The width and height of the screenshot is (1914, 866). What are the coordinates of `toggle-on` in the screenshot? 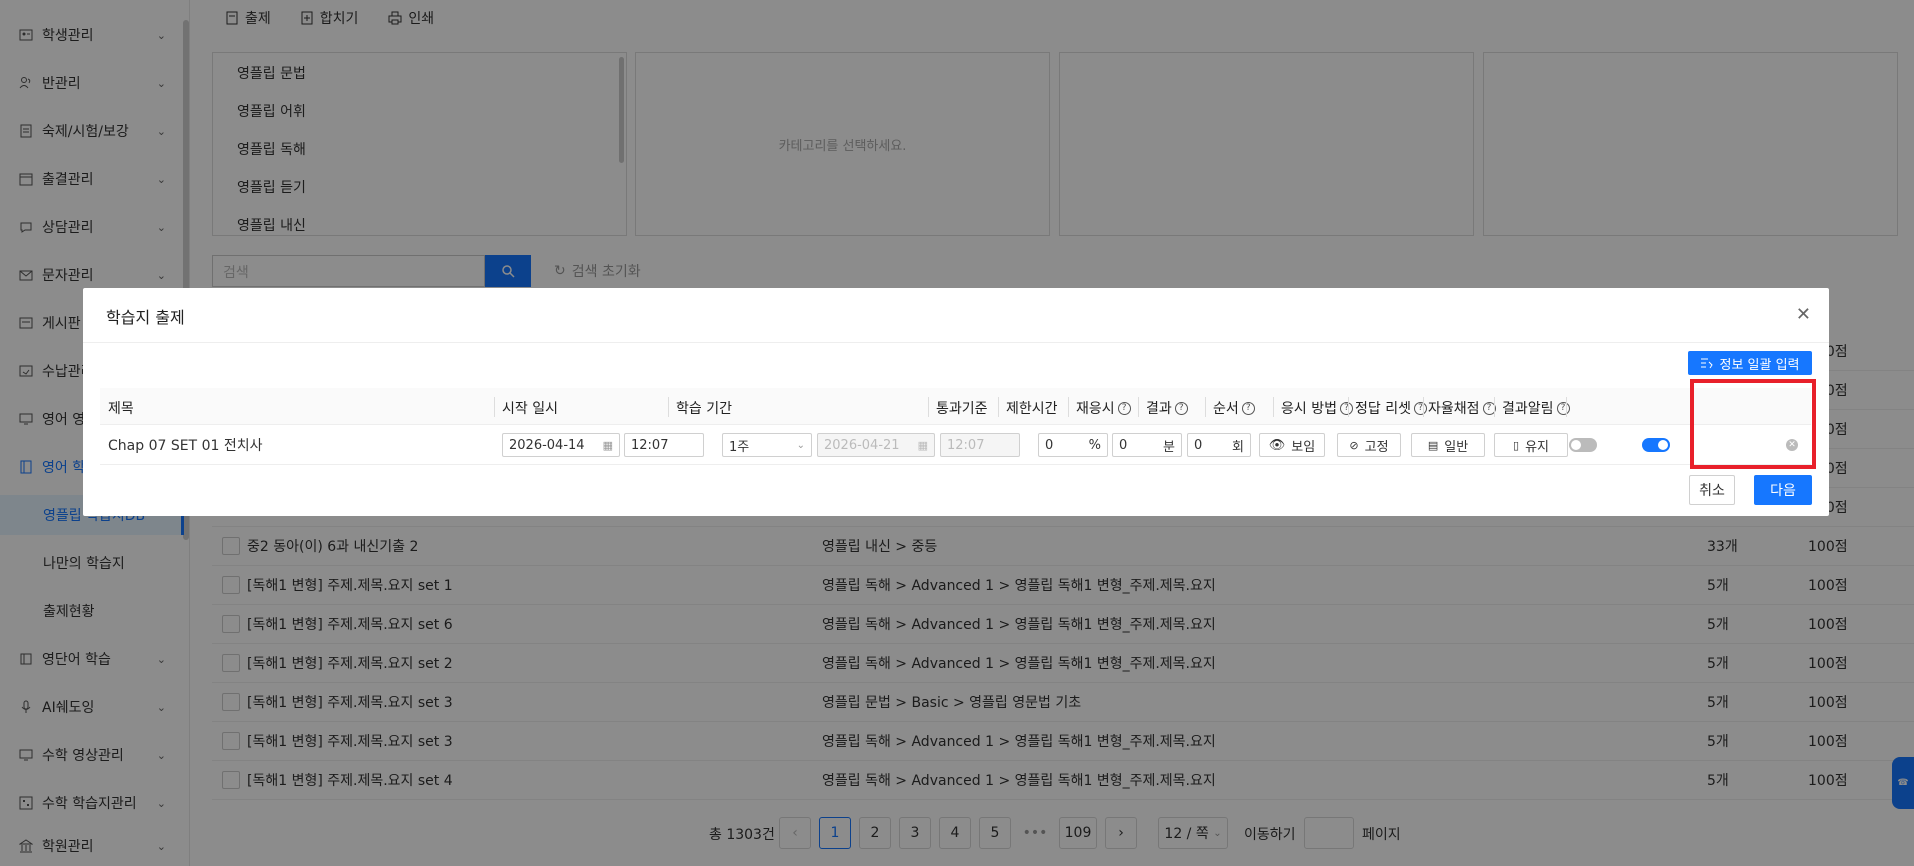 It's located at (1656, 445).